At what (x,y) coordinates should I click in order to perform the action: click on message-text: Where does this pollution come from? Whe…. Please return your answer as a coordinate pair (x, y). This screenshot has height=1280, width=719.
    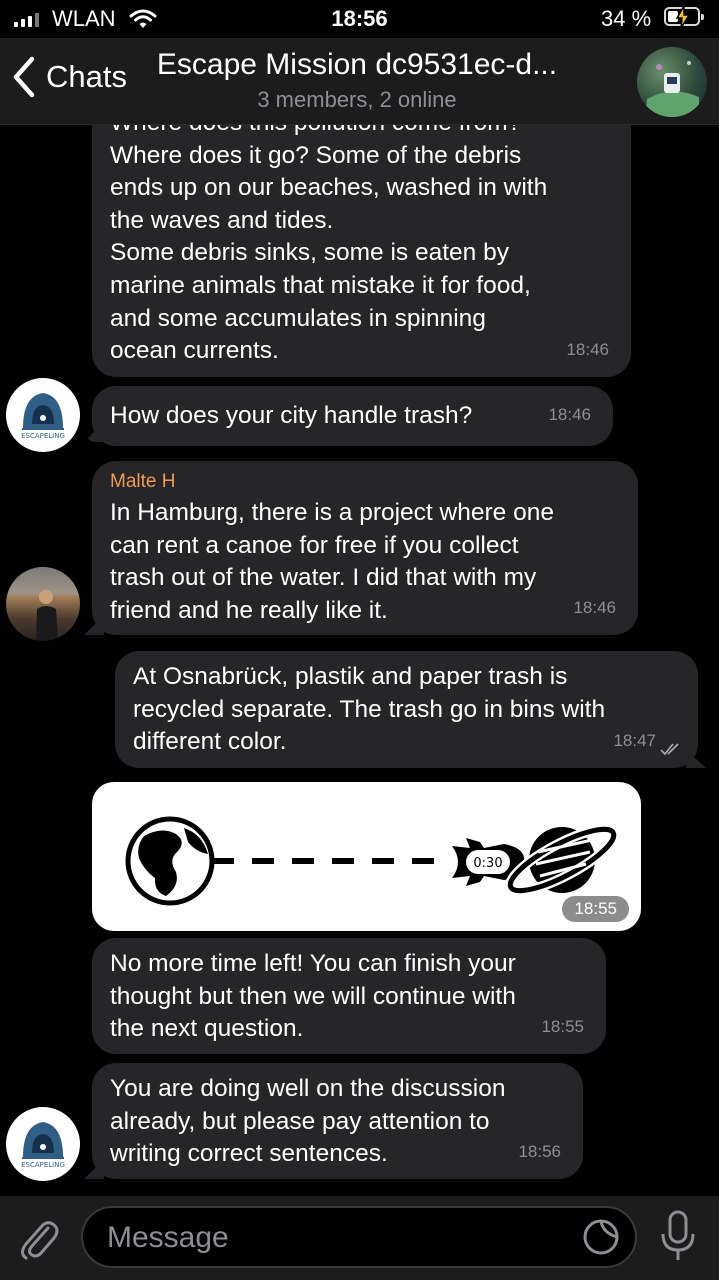
    Looking at the image, I should click on (329, 245).